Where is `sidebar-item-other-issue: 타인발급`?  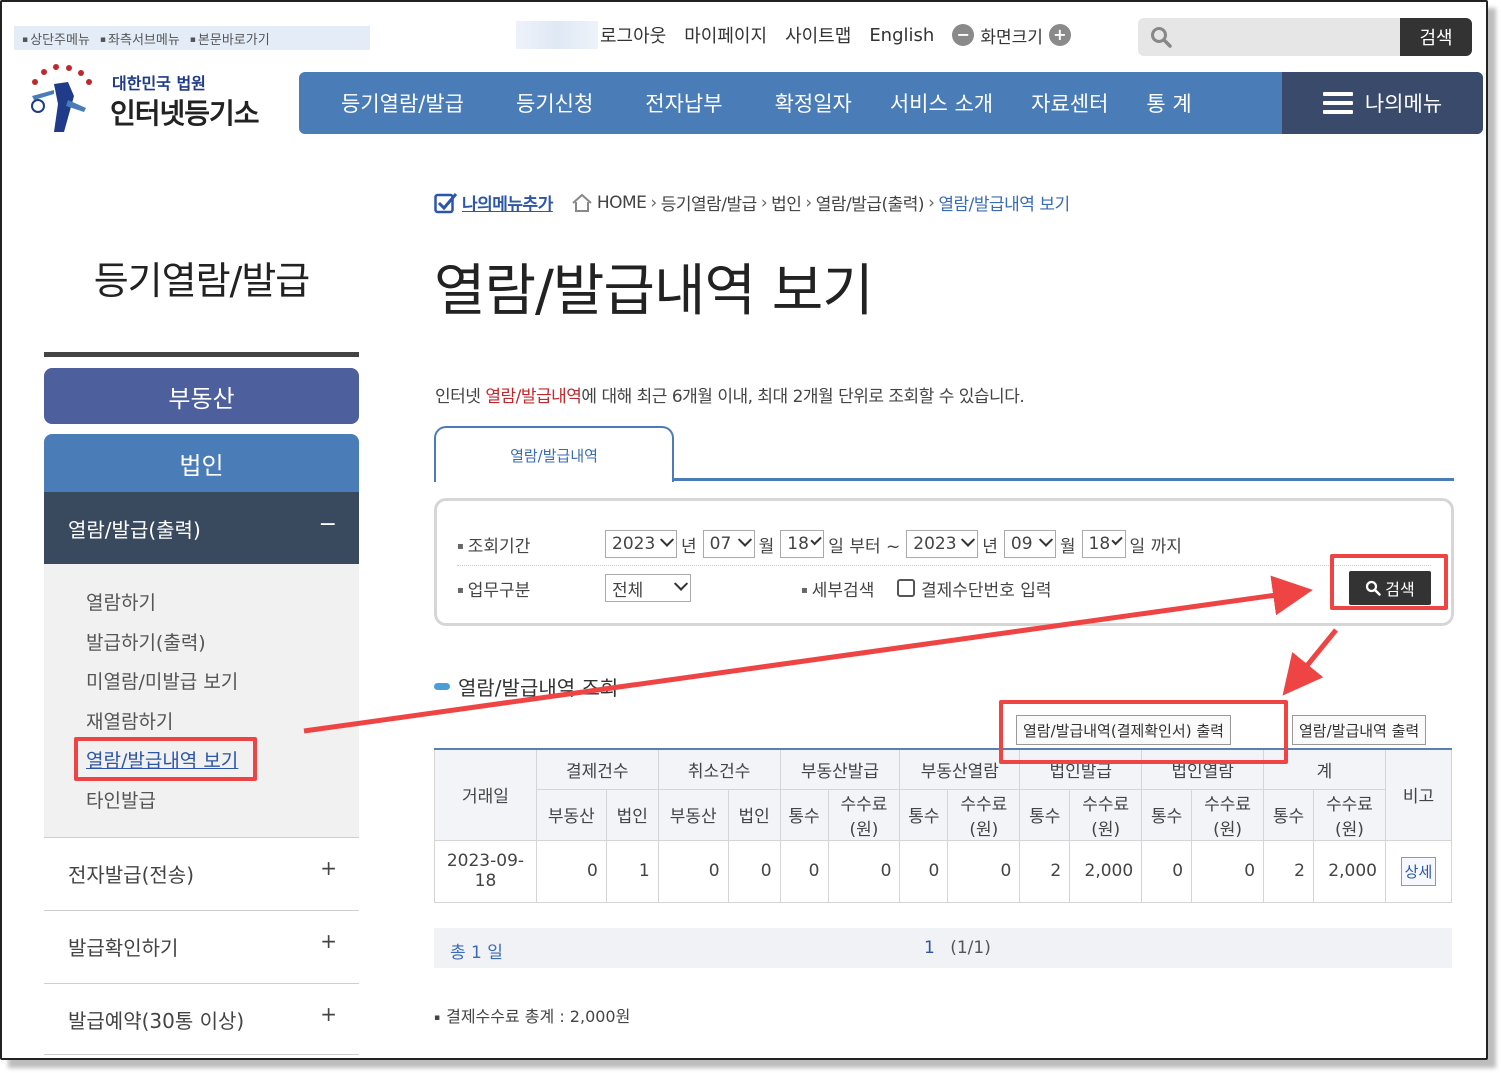 sidebar-item-other-issue: 타인발급 is located at coordinates (121, 799).